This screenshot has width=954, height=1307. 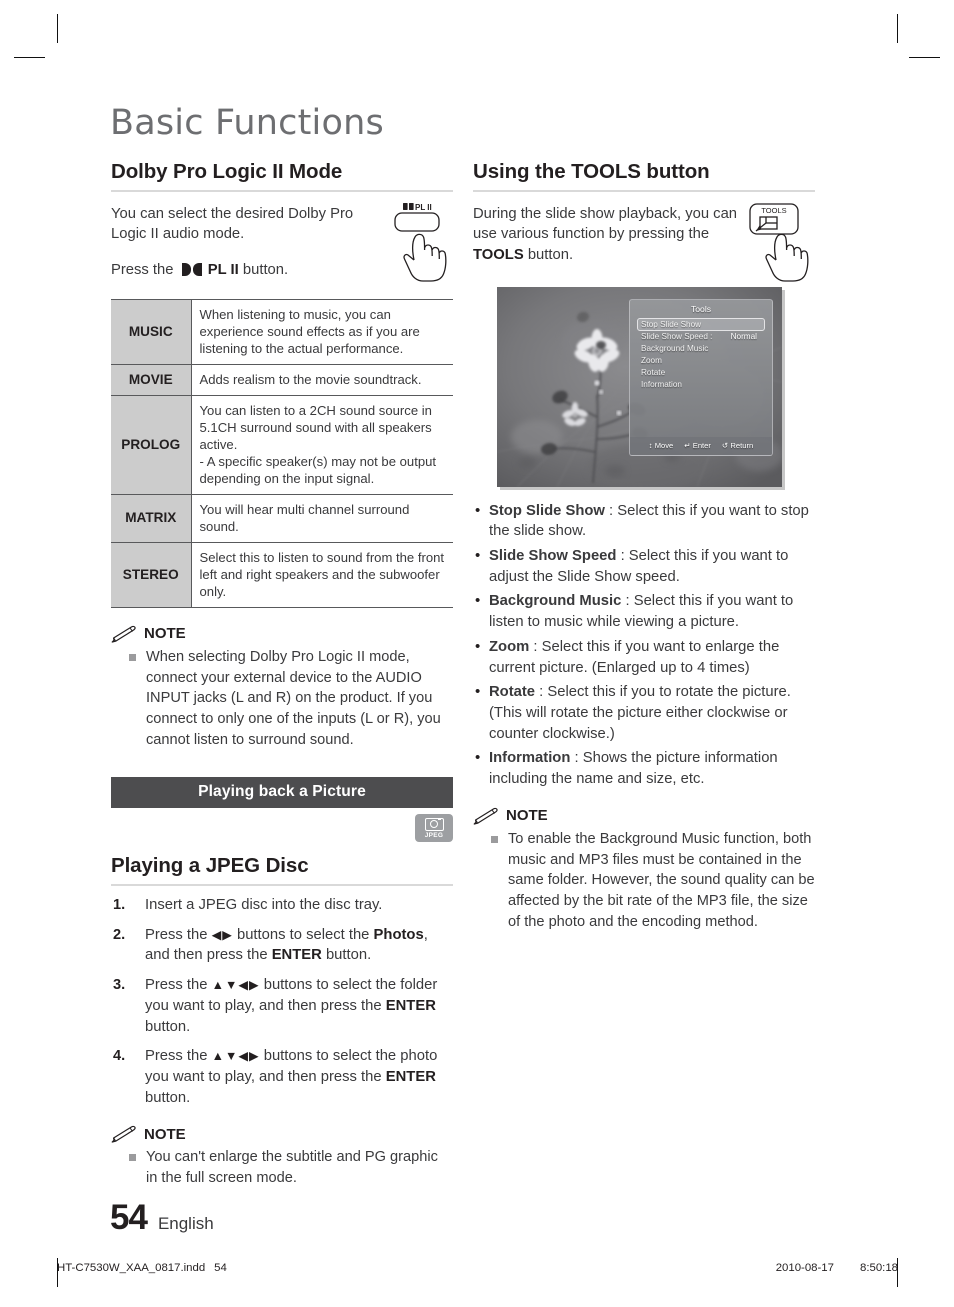 What do you see at coordinates (420, 242) in the screenshot?
I see `hand-pressing-plii-button-icon: PL II` at bounding box center [420, 242].